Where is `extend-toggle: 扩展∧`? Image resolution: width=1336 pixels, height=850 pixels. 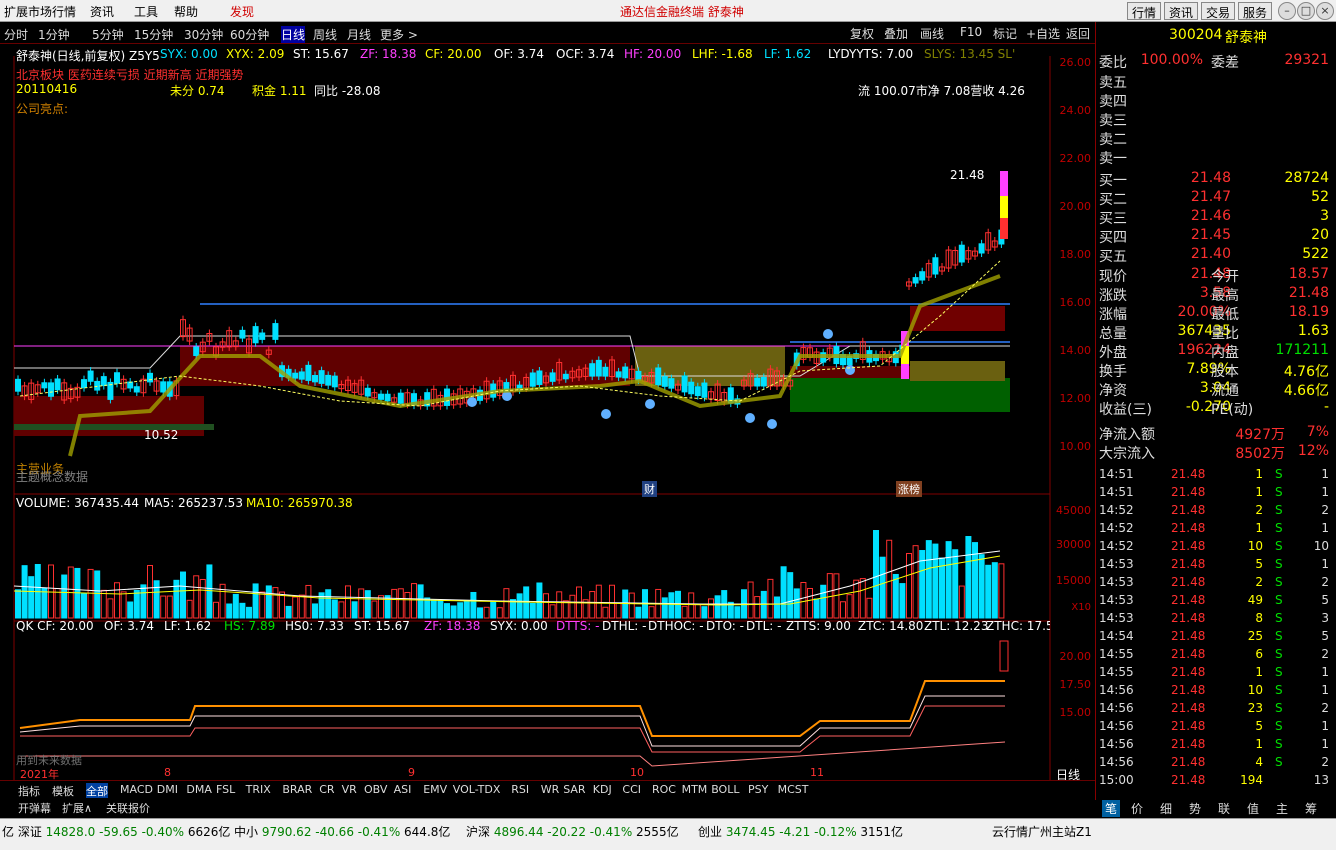
extend-toggle: 扩展∧ is located at coordinates (77, 808).